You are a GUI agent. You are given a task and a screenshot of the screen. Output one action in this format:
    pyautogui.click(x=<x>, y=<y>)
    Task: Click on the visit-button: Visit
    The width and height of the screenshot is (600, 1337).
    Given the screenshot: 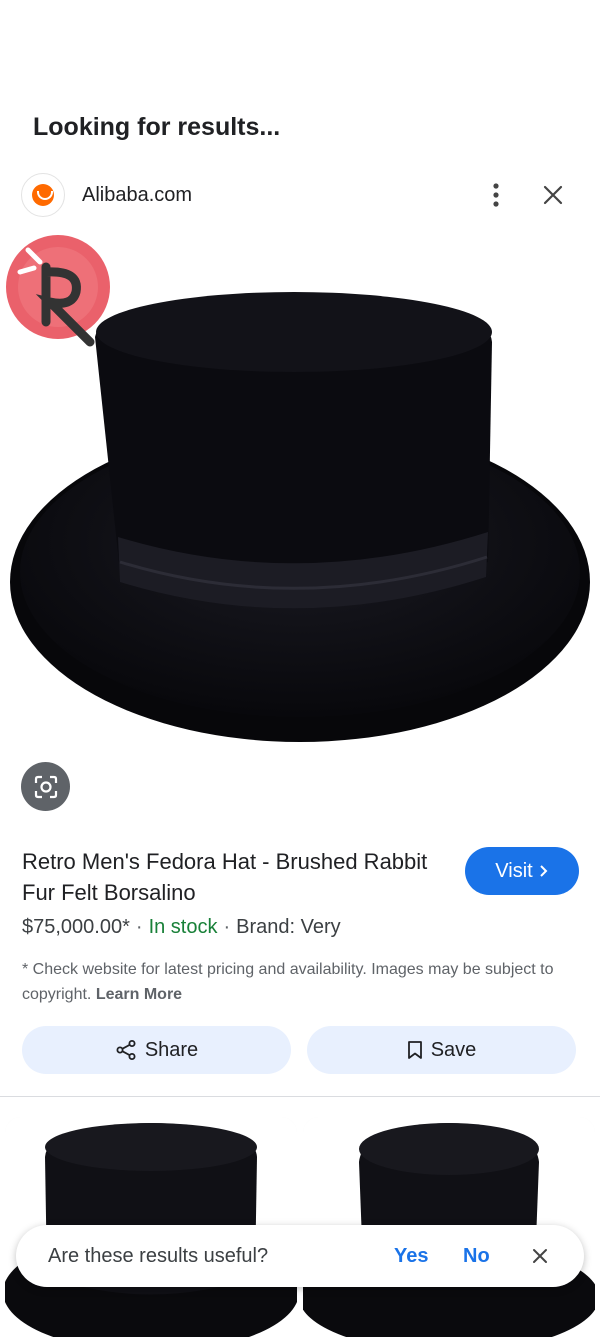 What is the action you would take?
    pyautogui.click(x=522, y=871)
    